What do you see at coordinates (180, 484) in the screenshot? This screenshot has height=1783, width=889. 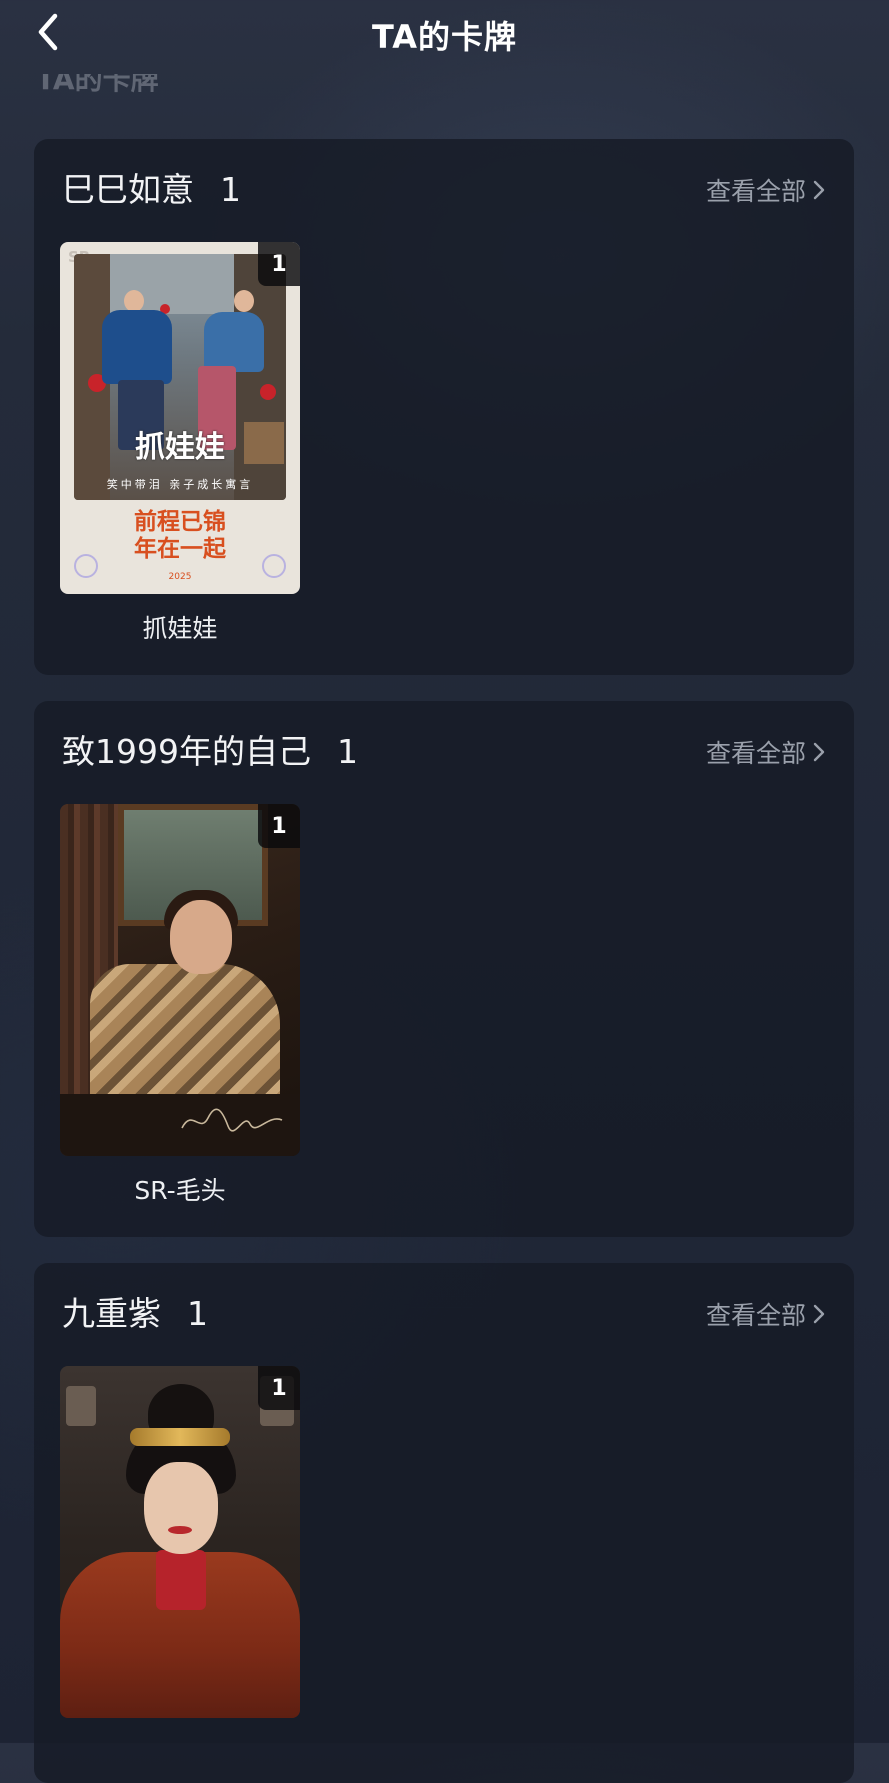 I see `card-art-tagline: 笑中带泪 亲子成长寓言` at bounding box center [180, 484].